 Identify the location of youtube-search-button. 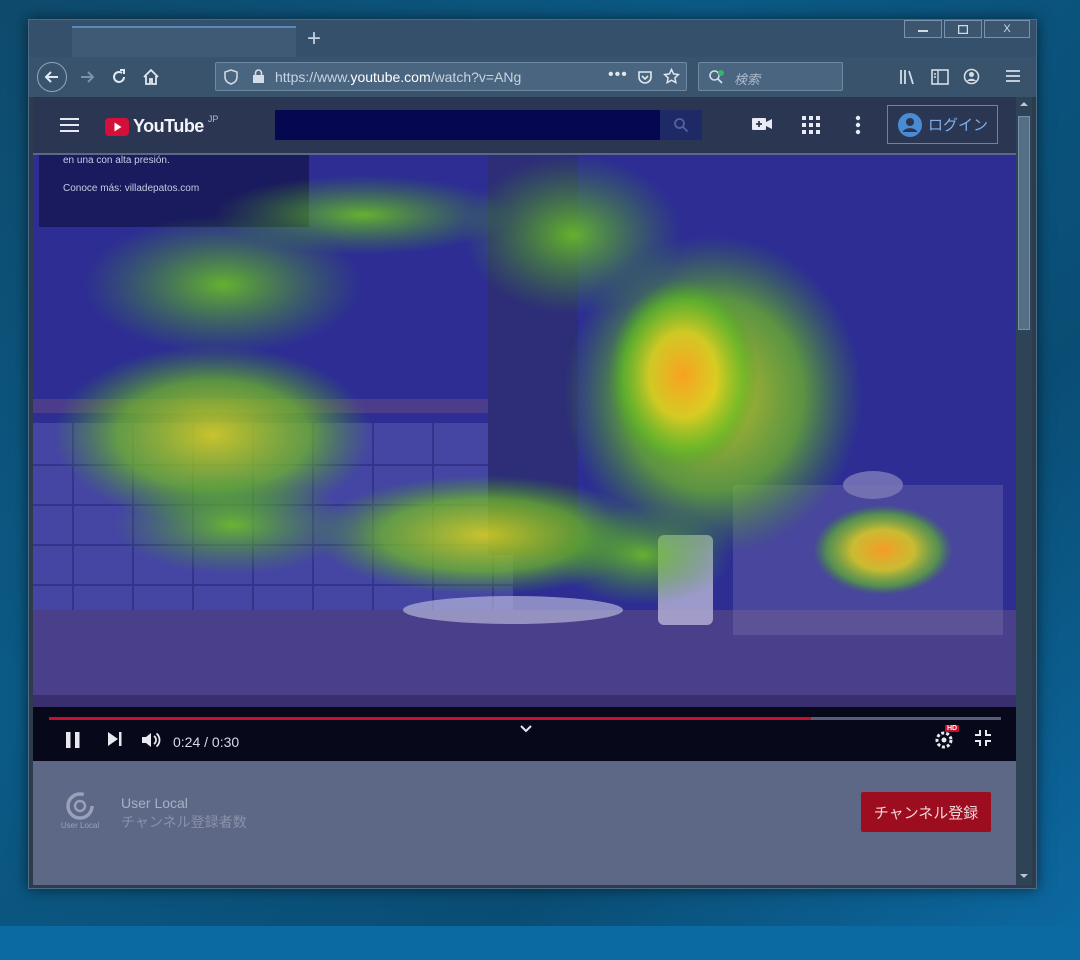
(681, 125).